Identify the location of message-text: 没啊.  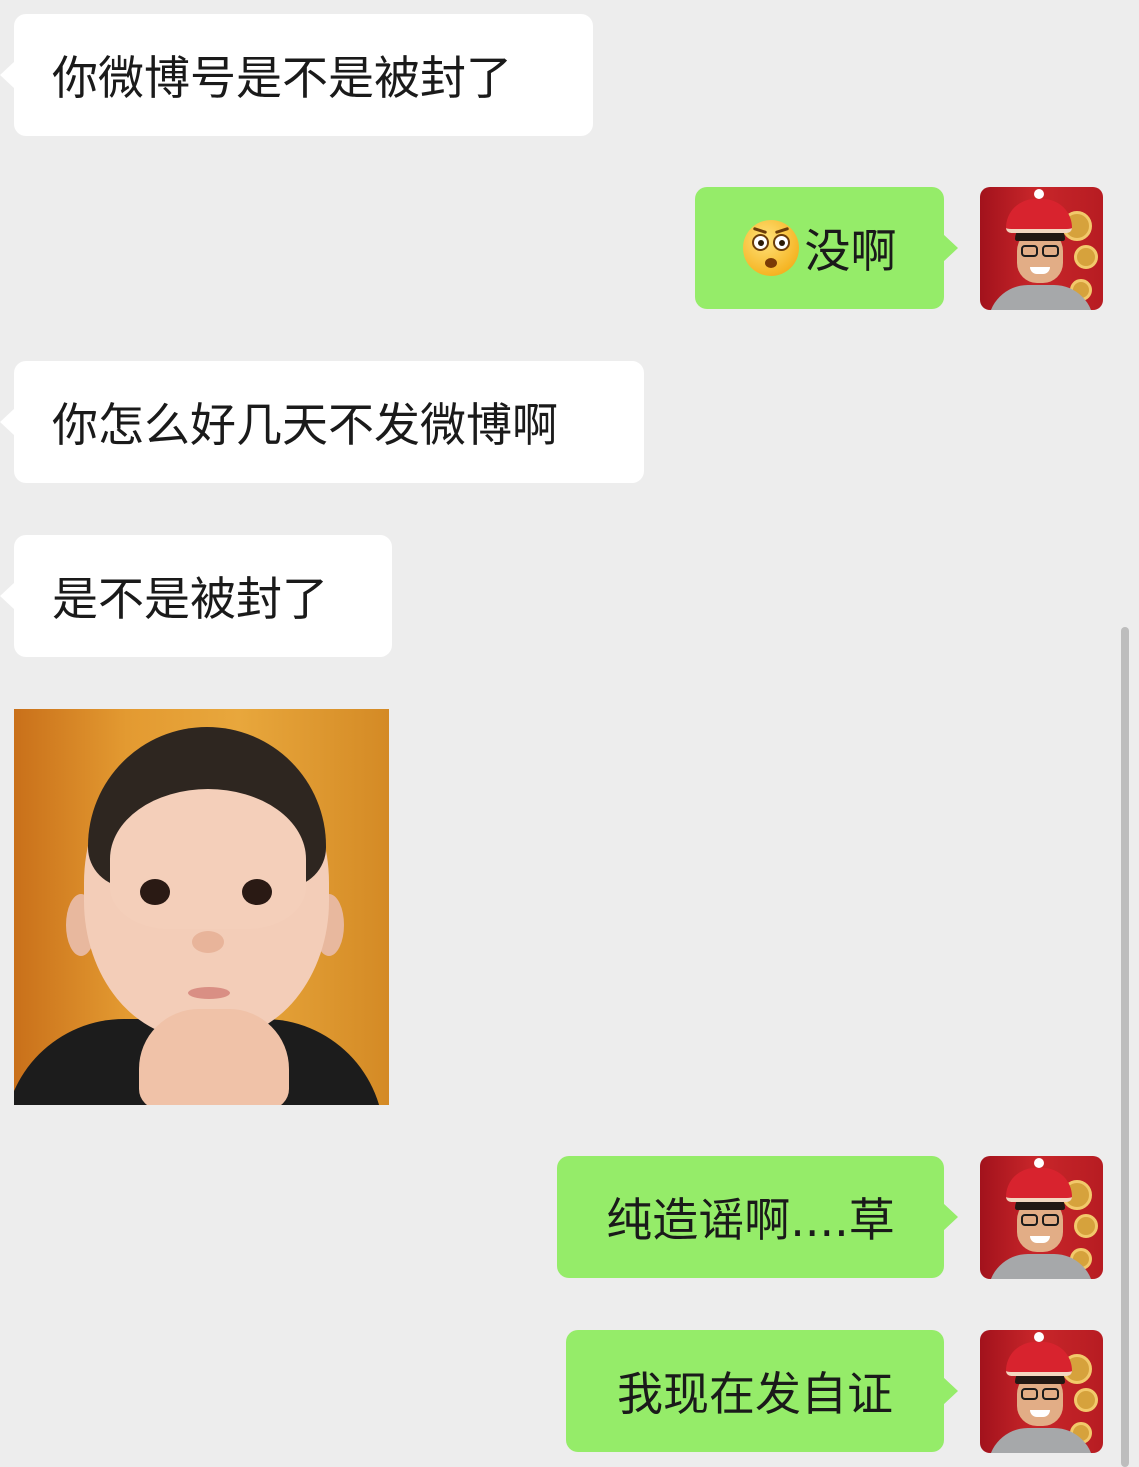
(850, 251).